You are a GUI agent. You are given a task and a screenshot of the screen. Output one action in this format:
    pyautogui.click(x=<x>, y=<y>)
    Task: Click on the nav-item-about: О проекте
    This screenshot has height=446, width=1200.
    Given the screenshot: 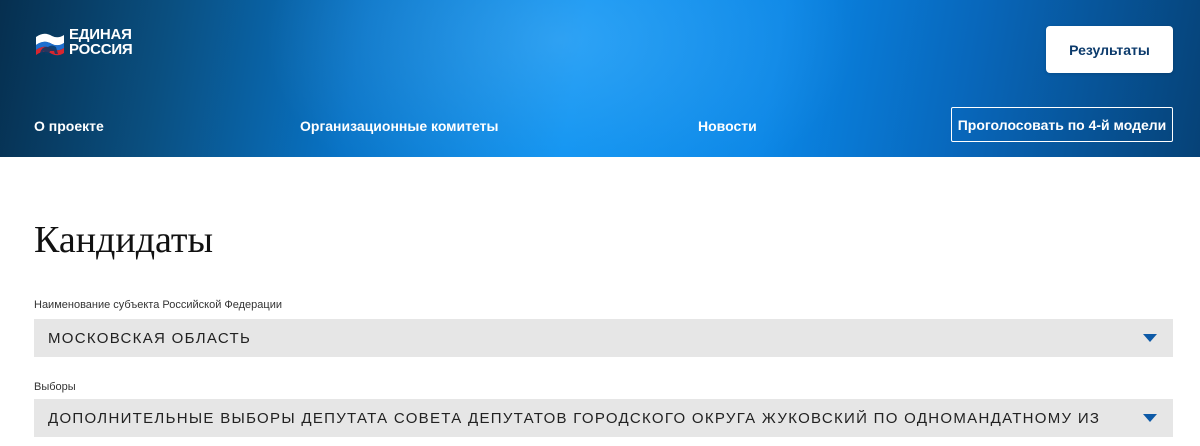 What is the action you would take?
    pyautogui.click(x=69, y=126)
    